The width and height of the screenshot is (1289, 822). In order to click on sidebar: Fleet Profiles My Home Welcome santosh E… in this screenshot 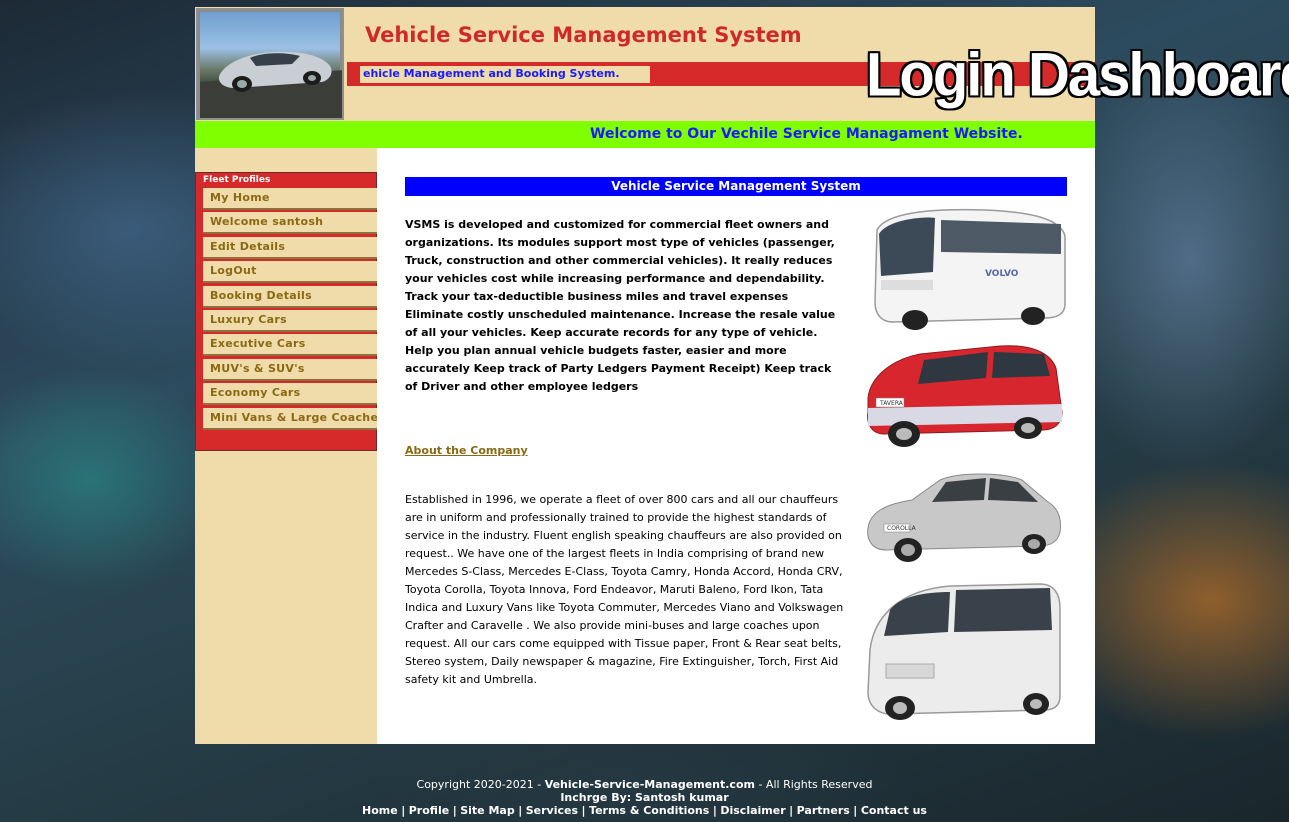, I will do `click(290, 446)`.